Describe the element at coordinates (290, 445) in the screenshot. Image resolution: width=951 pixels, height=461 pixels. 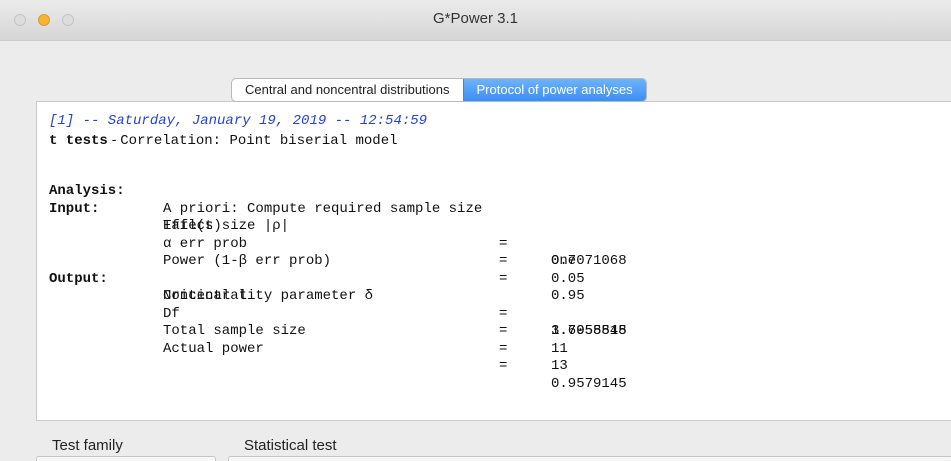
I see `statistical-test-label: Statistical test` at that location.